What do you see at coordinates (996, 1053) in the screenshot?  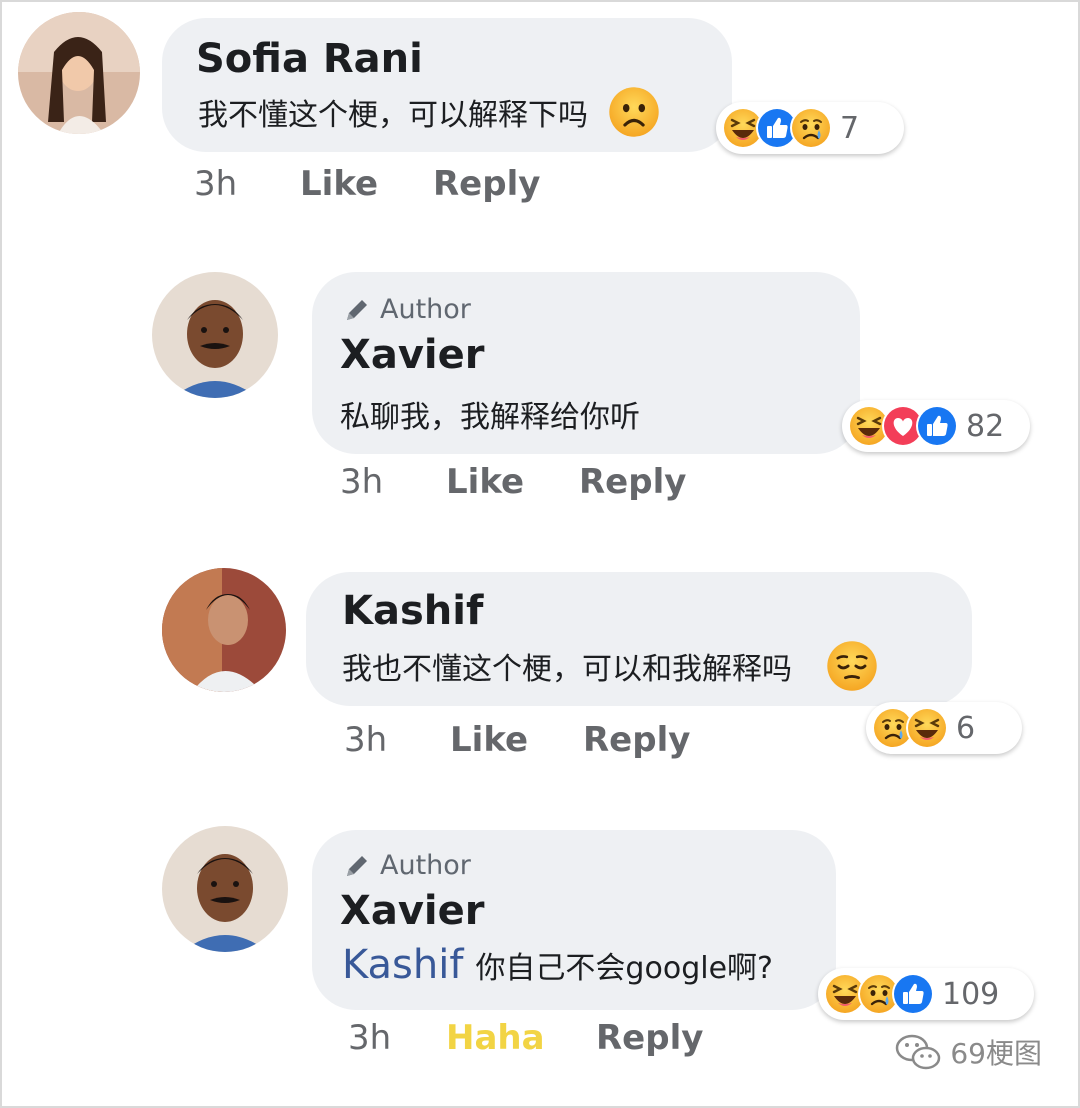 I see `watermark-text: 69梗图` at bounding box center [996, 1053].